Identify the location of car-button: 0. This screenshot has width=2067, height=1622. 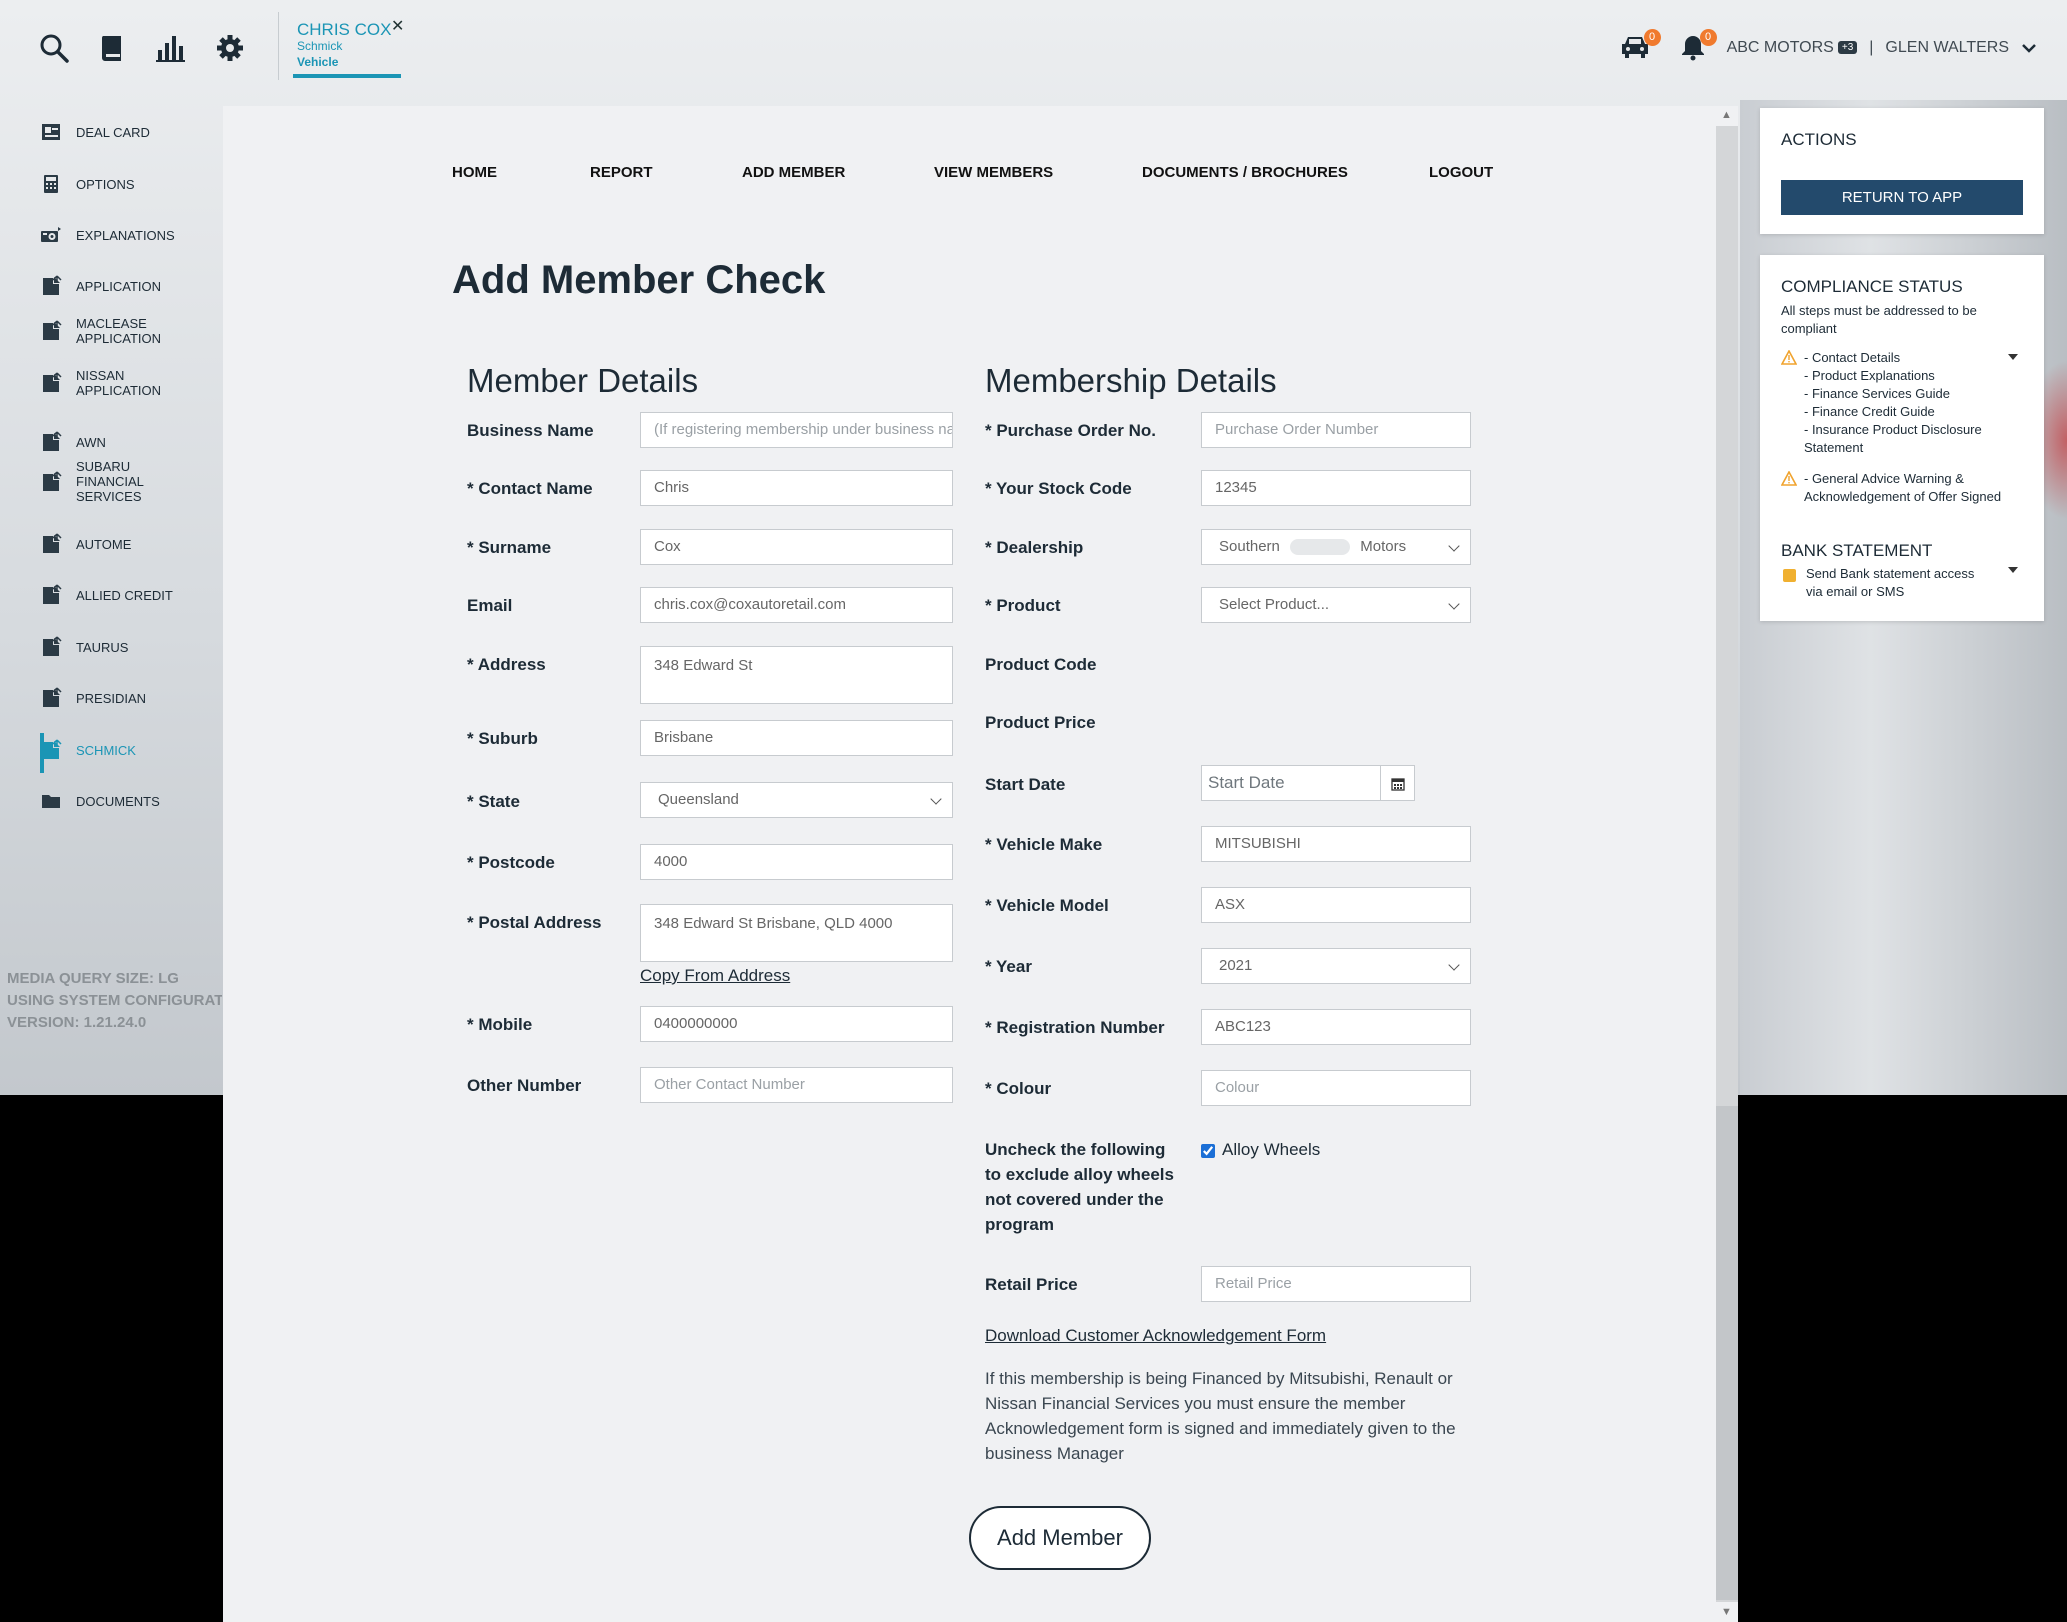
(1640, 46).